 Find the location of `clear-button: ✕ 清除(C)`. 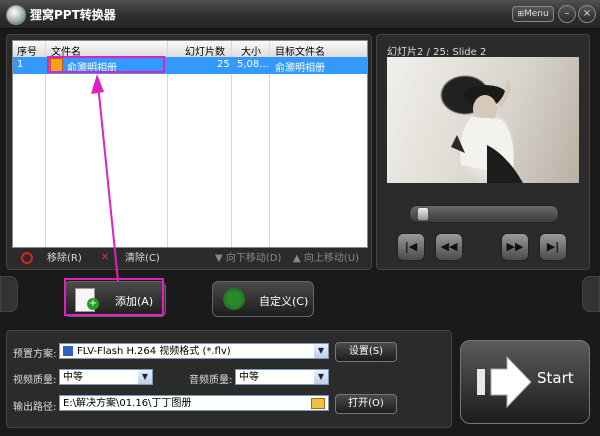

clear-button: ✕ 清除(C) is located at coordinates (129, 256).